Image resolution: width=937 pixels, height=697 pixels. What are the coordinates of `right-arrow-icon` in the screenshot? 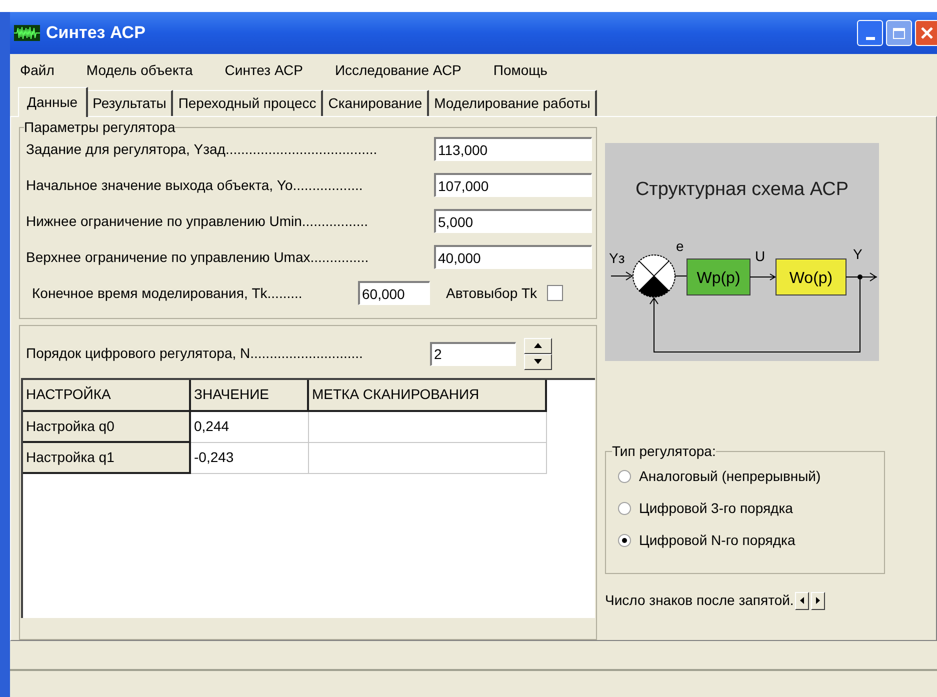 It's located at (818, 600).